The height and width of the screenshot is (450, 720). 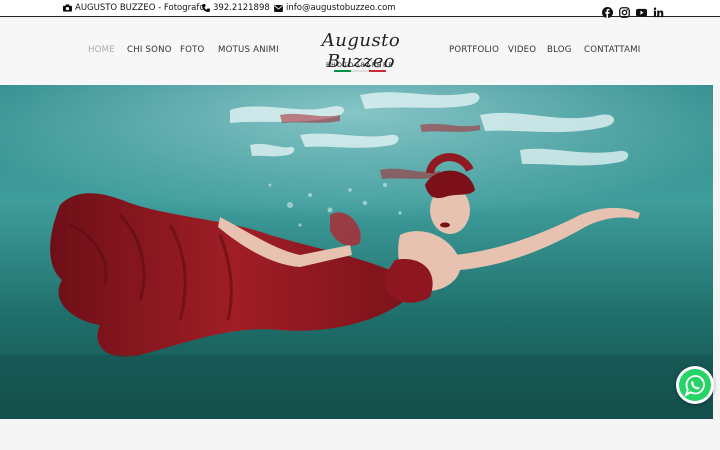 What do you see at coordinates (559, 50) in the screenshot?
I see `nav-blog: BLOG` at bounding box center [559, 50].